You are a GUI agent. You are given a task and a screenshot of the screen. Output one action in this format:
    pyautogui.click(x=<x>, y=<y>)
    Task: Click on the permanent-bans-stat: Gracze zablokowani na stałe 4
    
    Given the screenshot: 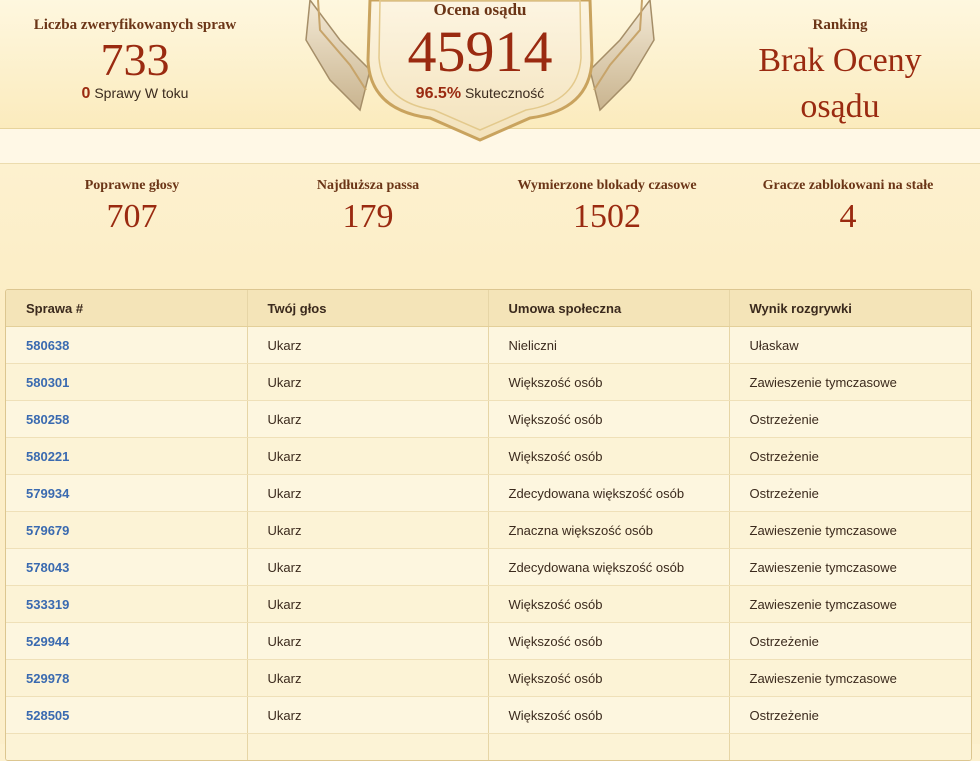 What is the action you would take?
    pyautogui.click(x=848, y=207)
    